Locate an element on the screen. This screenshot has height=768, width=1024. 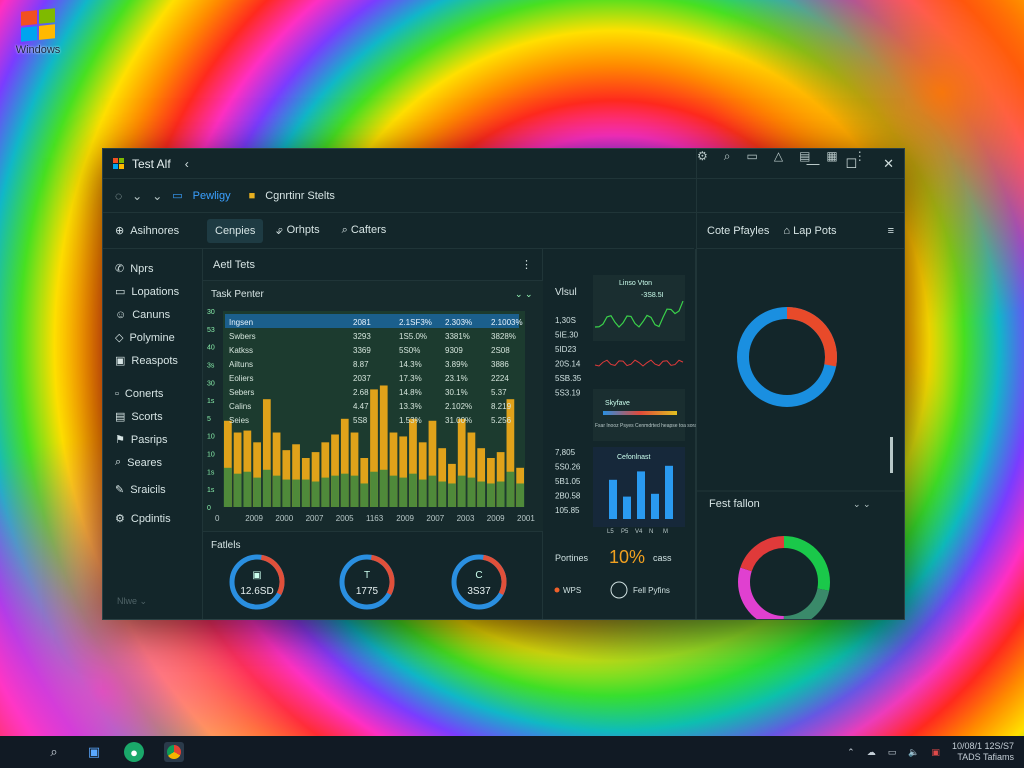
chevron-up-icon: ⌃ is located at coordinates (851, 752).